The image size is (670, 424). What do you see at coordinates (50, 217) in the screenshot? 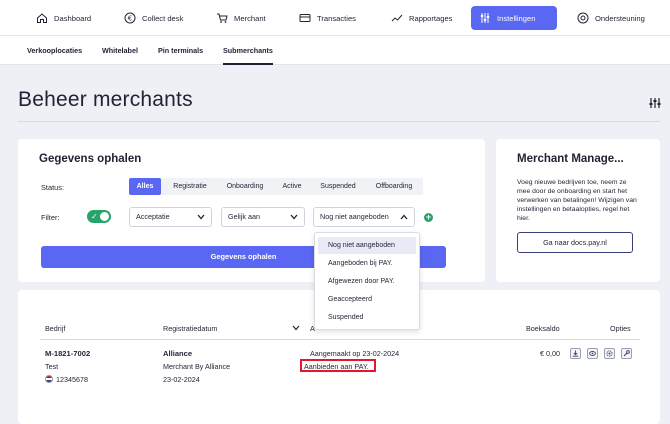
I see `filter-label: Filter:` at bounding box center [50, 217].